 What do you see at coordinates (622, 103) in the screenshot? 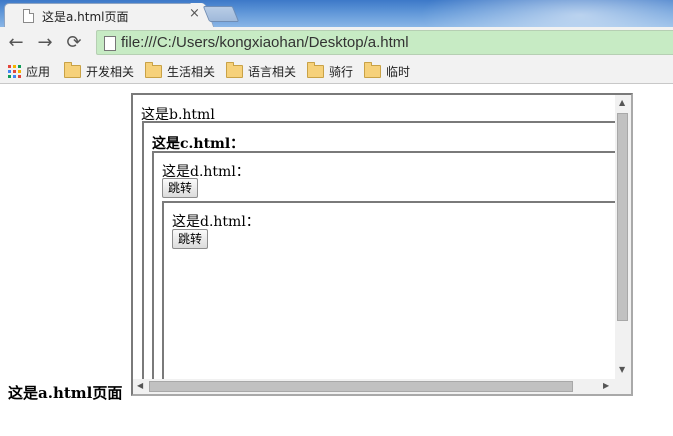
I see `scroll-up-arrow-icon: ▲` at bounding box center [622, 103].